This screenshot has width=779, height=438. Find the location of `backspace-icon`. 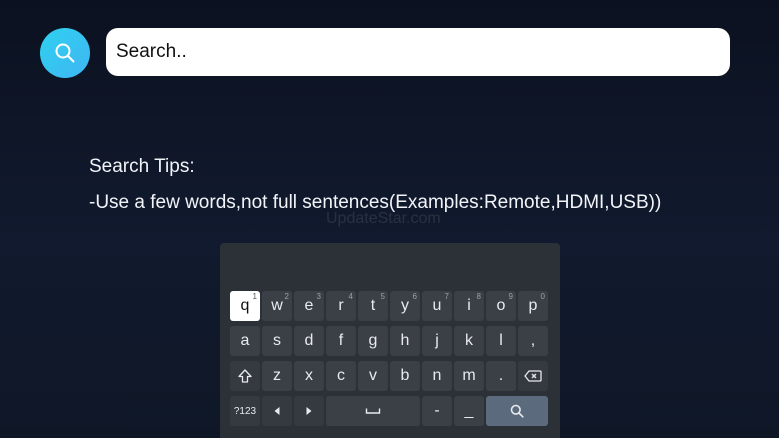

backspace-icon is located at coordinates (533, 376).